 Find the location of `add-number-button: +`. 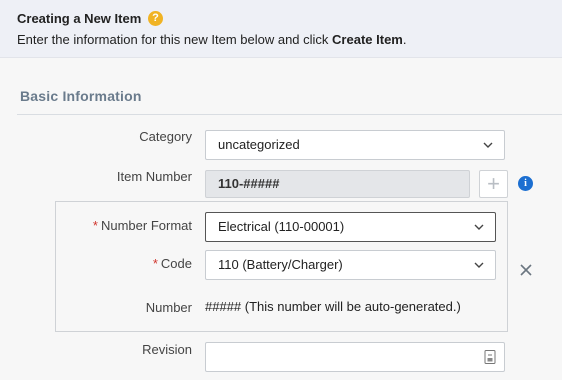

add-number-button: + is located at coordinates (493, 184).